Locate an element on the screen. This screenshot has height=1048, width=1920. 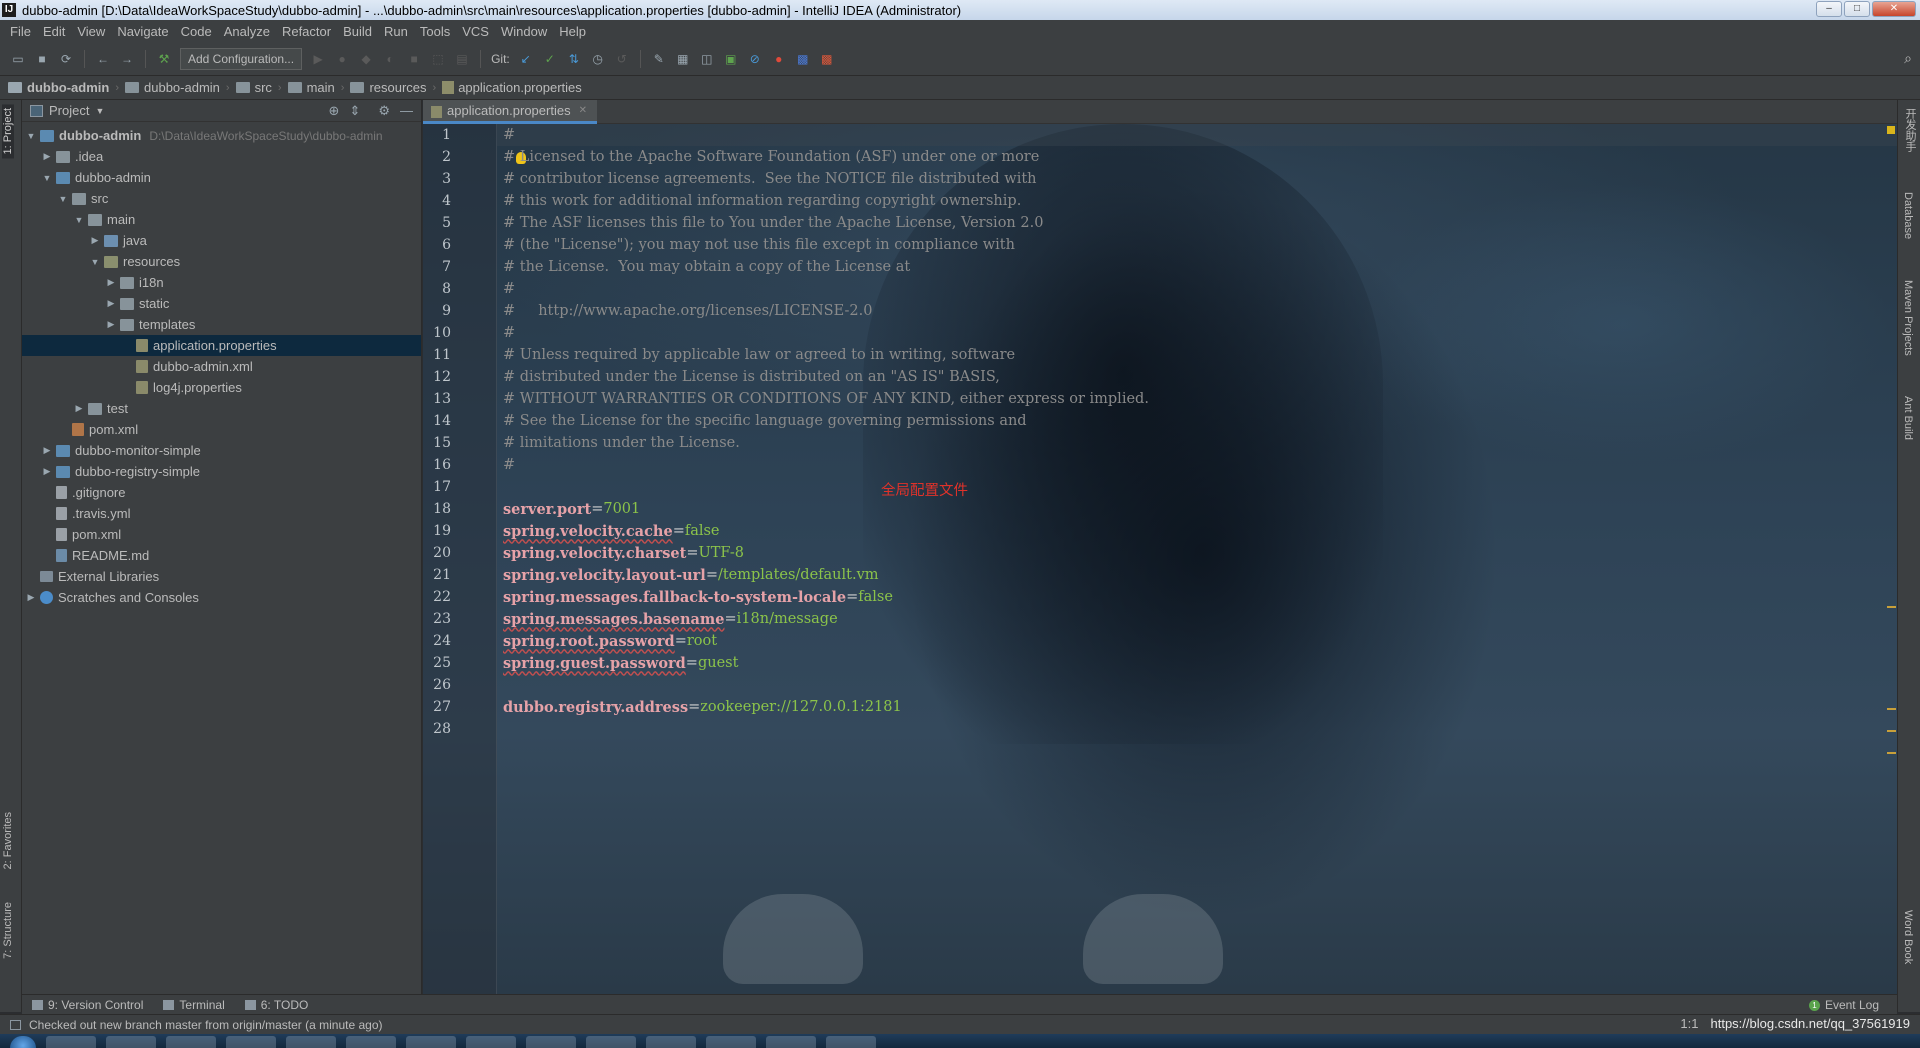
tree-item-java: ▶ java is located at coordinates (221, 240).